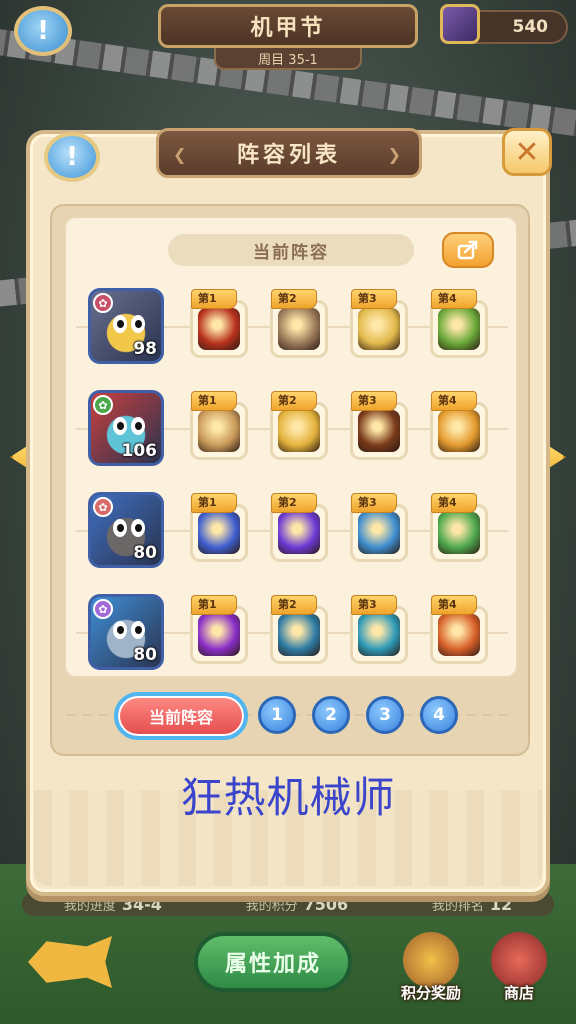  What do you see at coordinates (431, 960) in the screenshot?
I see `reward-chest-icon` at bounding box center [431, 960].